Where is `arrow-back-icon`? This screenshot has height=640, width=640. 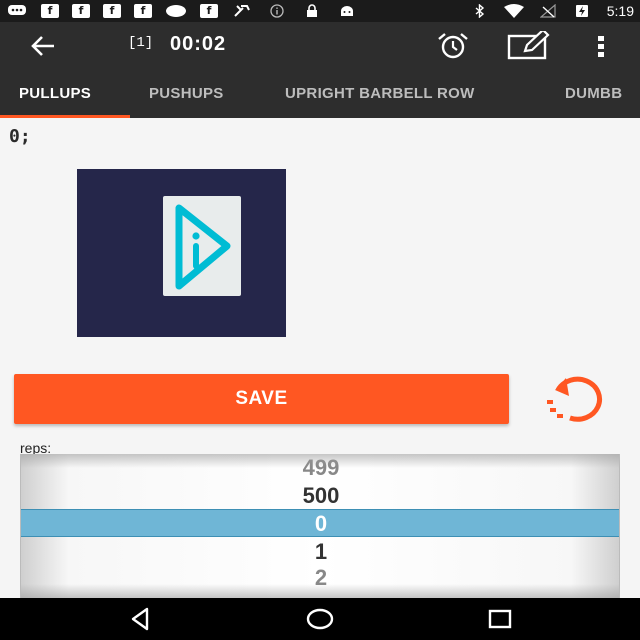
arrow-back-icon is located at coordinates (42, 46).